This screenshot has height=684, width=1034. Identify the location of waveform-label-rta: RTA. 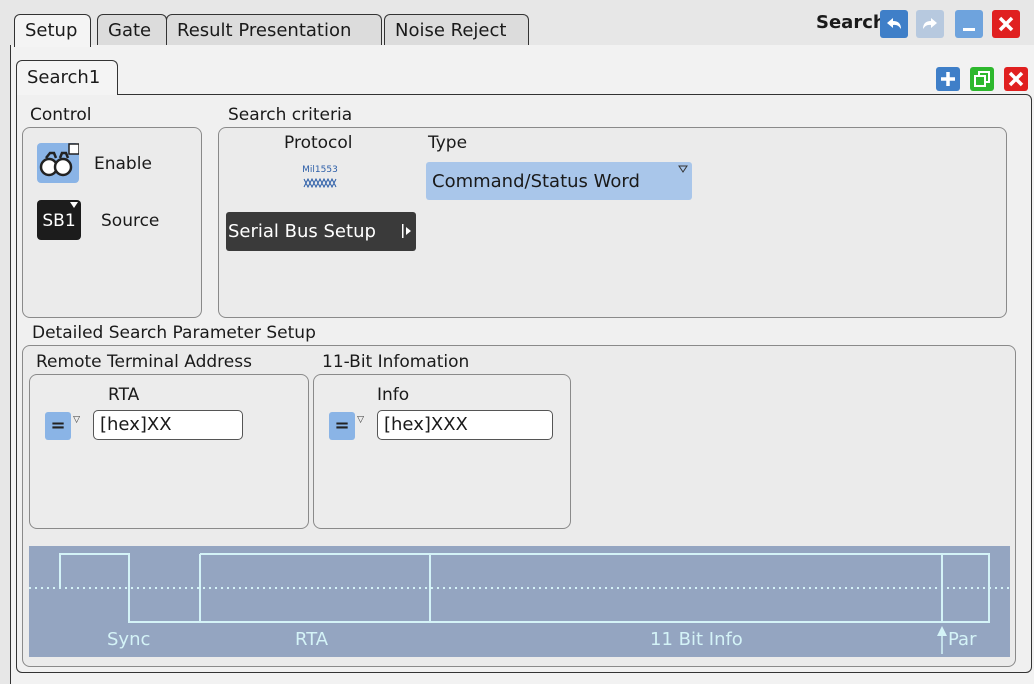
(312, 639).